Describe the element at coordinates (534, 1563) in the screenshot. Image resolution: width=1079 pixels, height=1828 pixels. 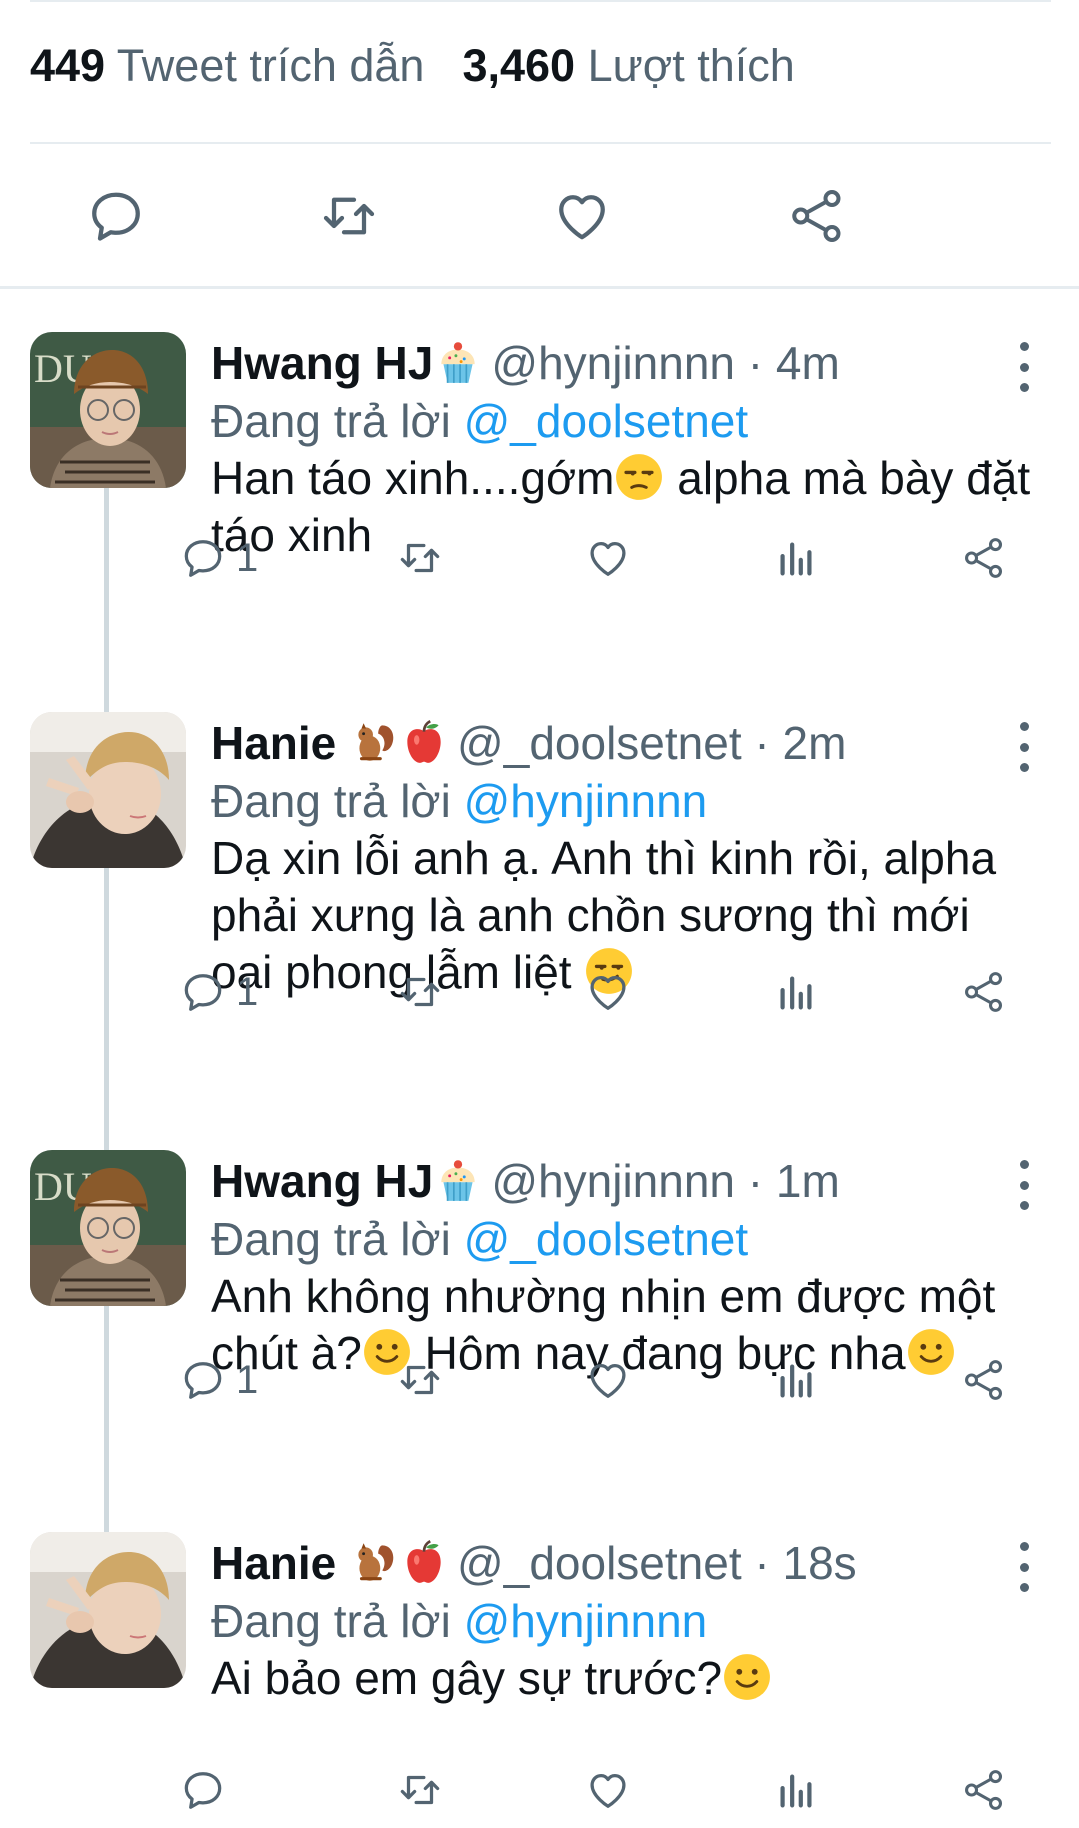
I see `tweet-header: Hanie @_doolsetnet · 18s` at that location.